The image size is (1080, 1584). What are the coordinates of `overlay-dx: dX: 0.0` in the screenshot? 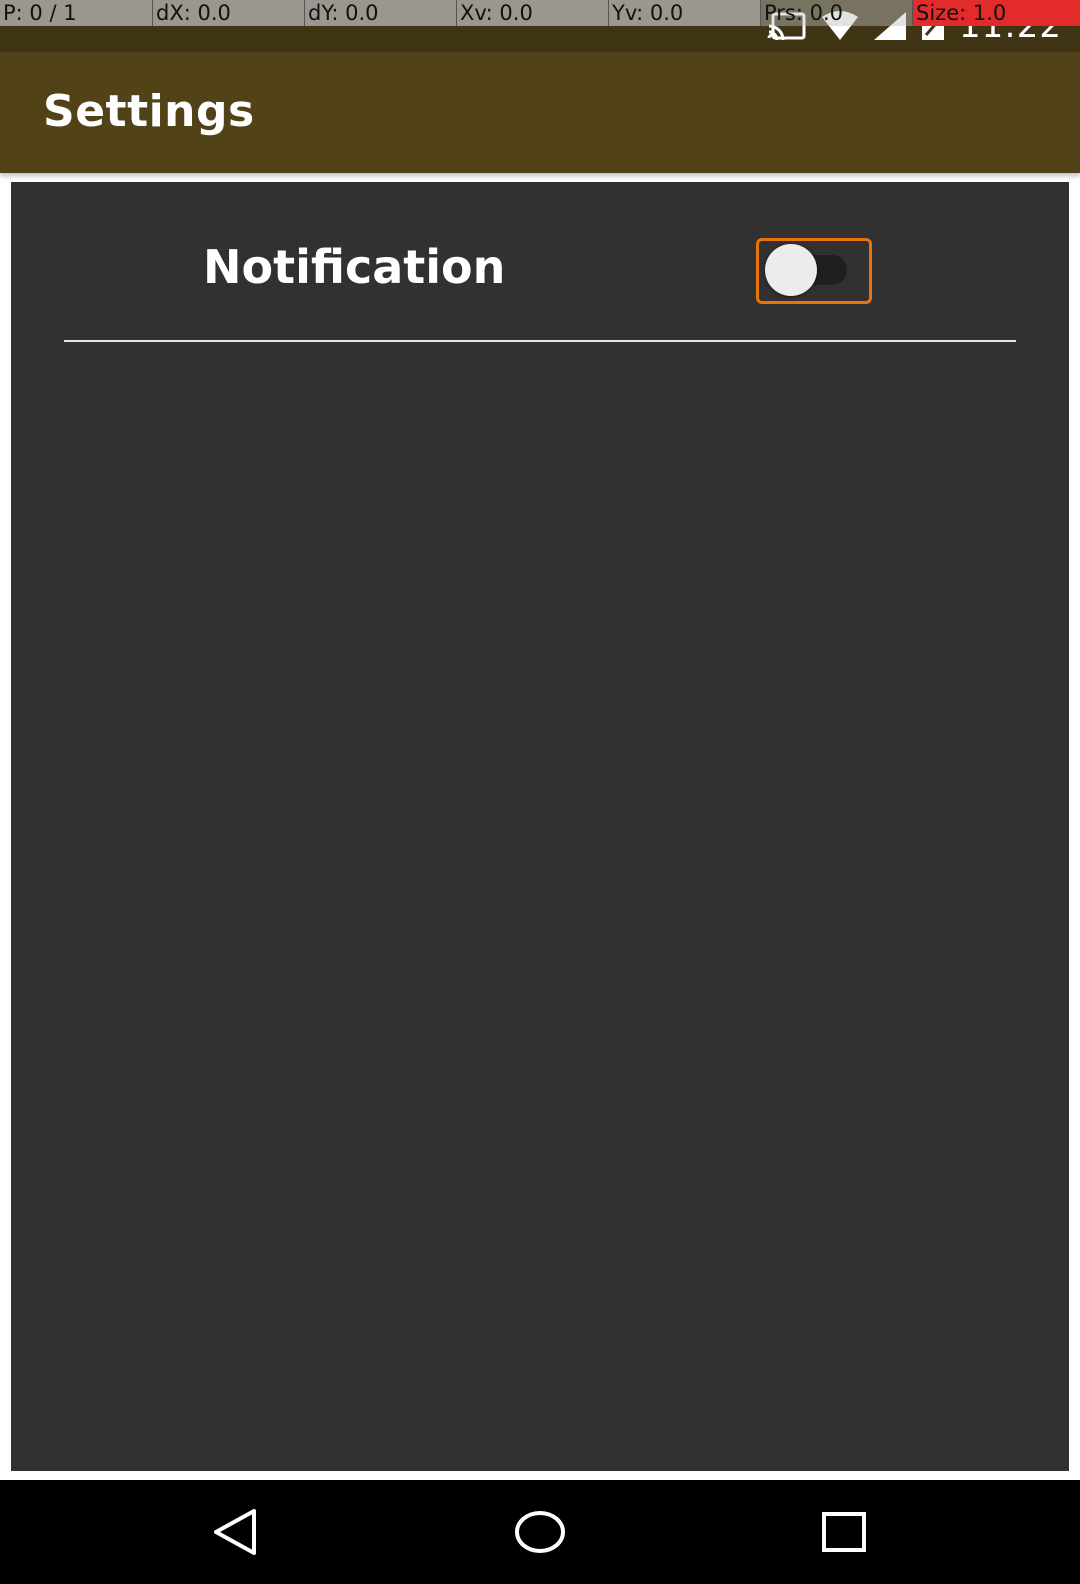 It's located at (228, 13).